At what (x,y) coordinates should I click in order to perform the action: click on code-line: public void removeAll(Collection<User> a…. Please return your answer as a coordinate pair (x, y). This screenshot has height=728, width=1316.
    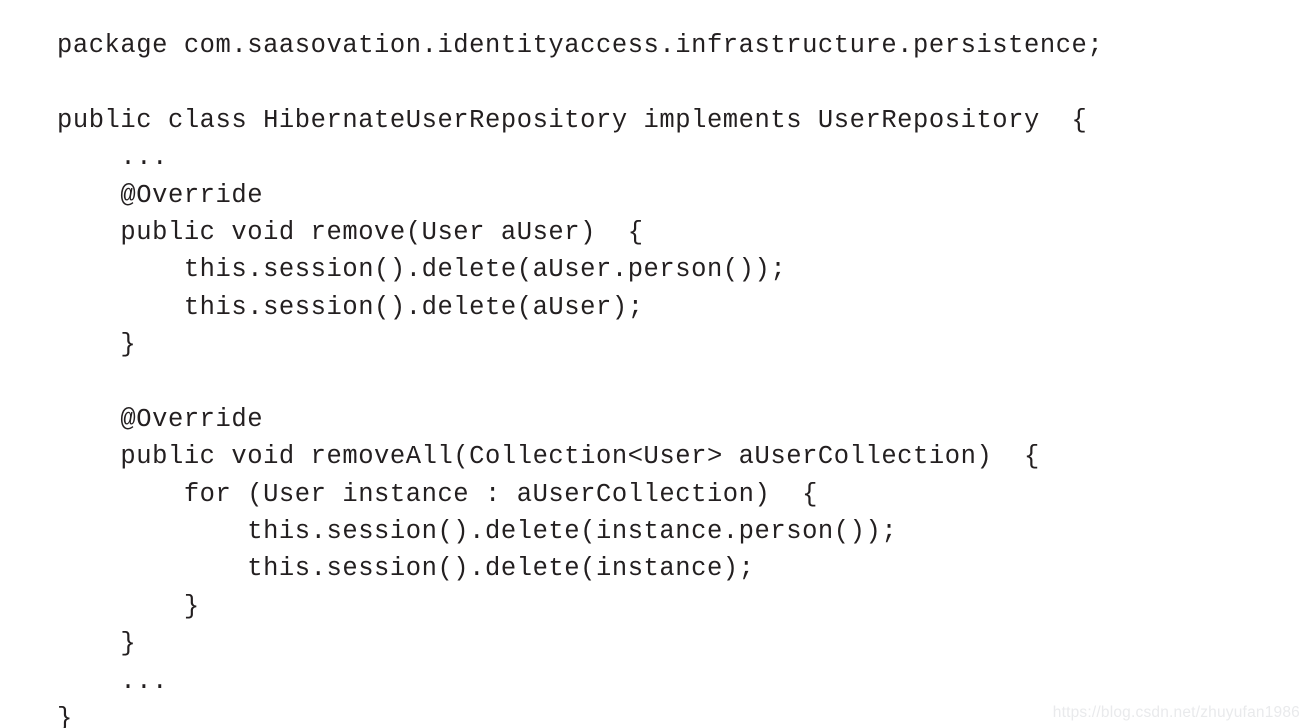
    Looking at the image, I should click on (548, 457).